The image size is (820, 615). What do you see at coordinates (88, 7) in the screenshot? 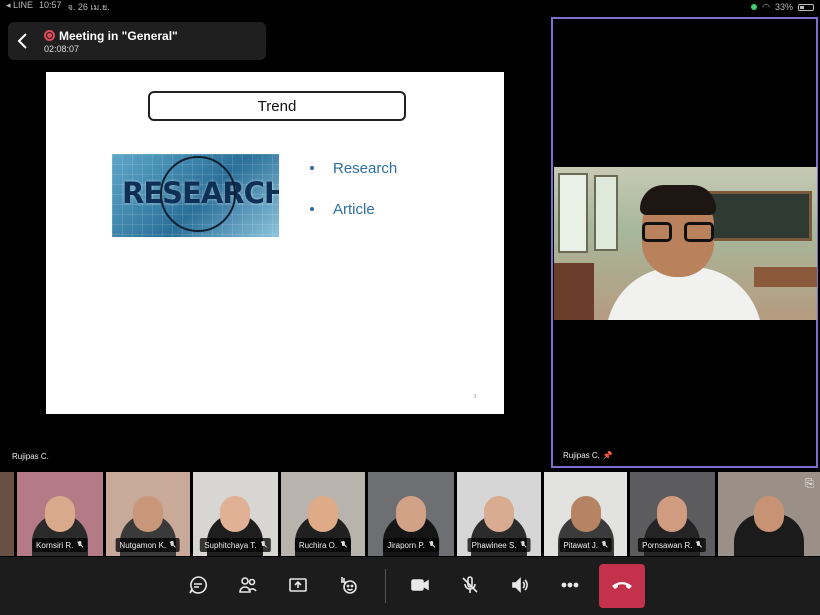
I see `status-date: จ. 26 เม.ย.` at bounding box center [88, 7].